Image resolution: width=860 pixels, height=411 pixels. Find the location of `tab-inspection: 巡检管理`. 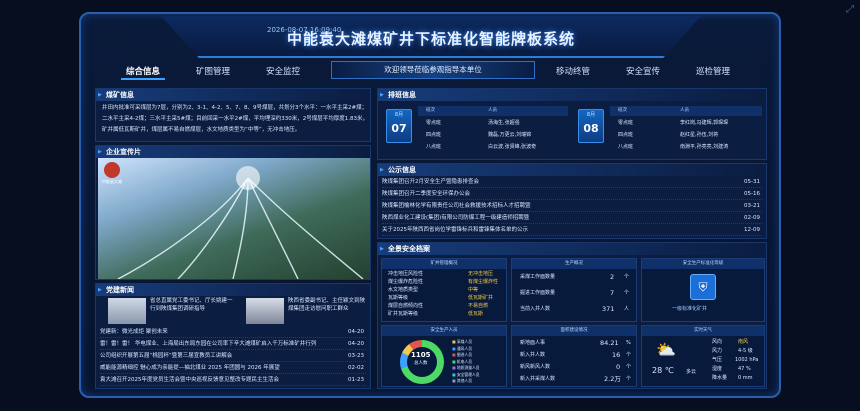

tab-inspection: 巡检管理 is located at coordinates (713, 72).